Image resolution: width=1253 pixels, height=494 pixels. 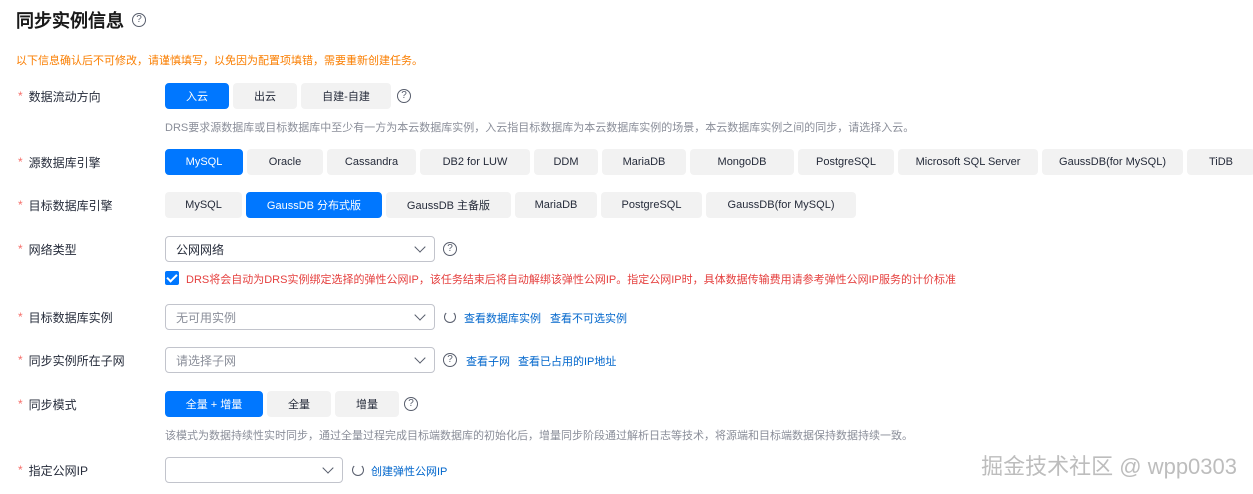 What do you see at coordinates (200, 249) in the screenshot?
I see `network-type-value: 公网网络` at bounding box center [200, 249].